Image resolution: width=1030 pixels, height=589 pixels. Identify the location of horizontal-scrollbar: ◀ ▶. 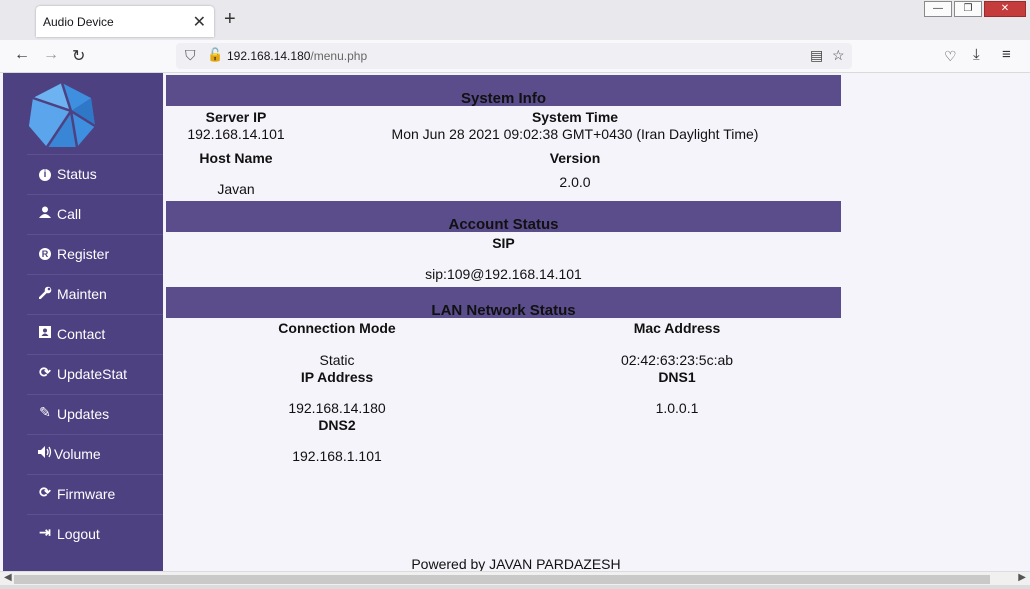
(515, 578).